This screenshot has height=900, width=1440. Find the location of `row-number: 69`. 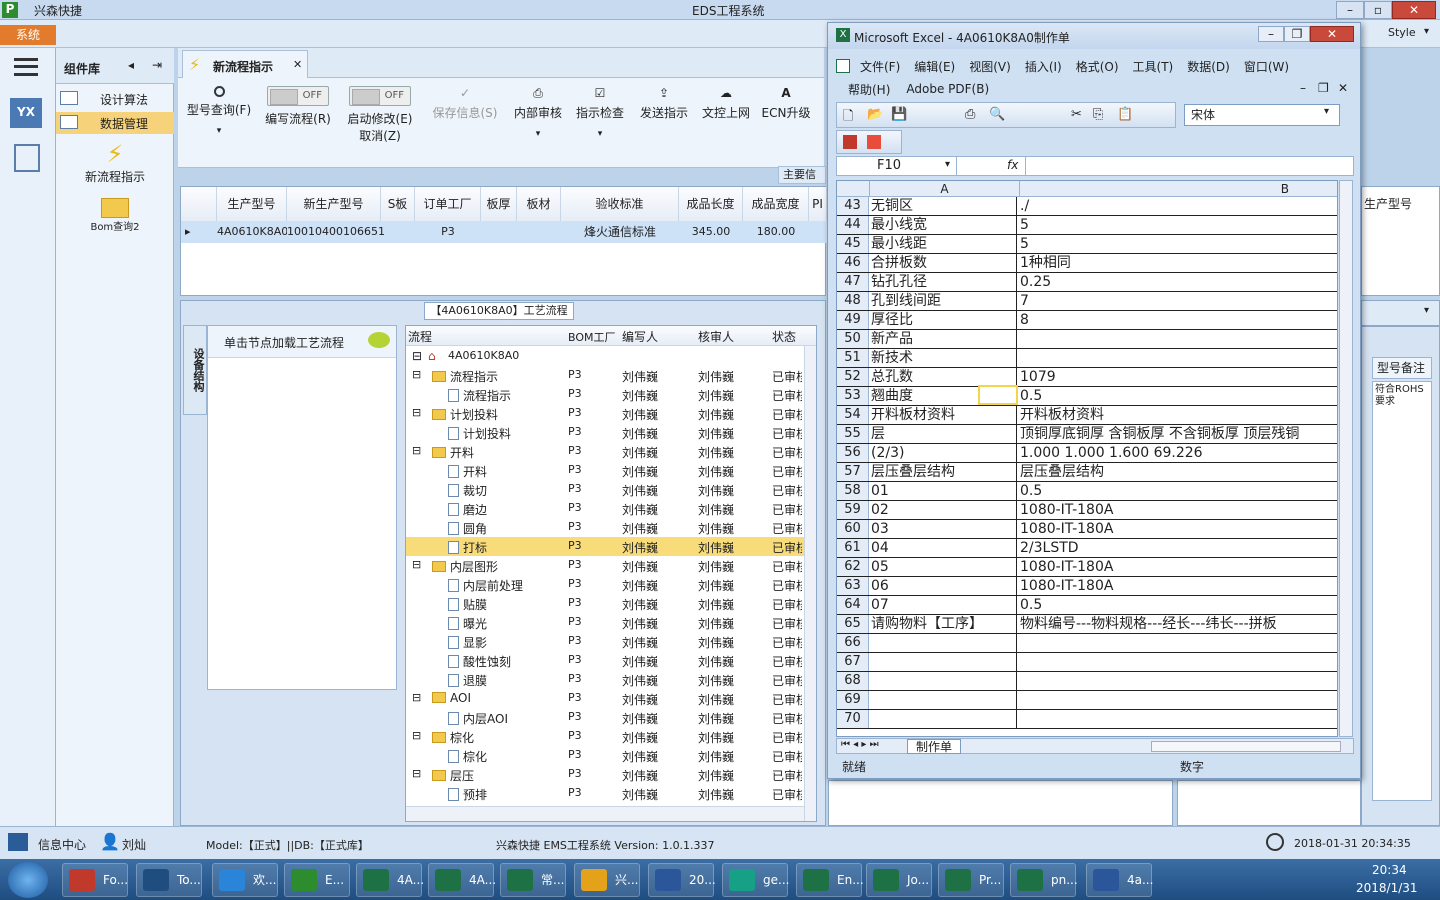

row-number: 69 is located at coordinates (853, 700).